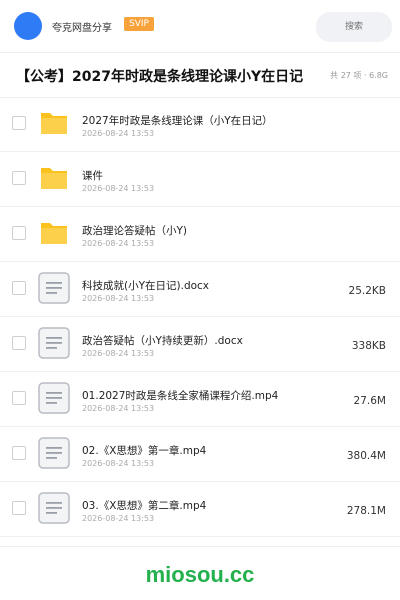  What do you see at coordinates (135, 231) in the screenshot?
I see `item-name: 政治理论答疑帖（小Y)` at bounding box center [135, 231].